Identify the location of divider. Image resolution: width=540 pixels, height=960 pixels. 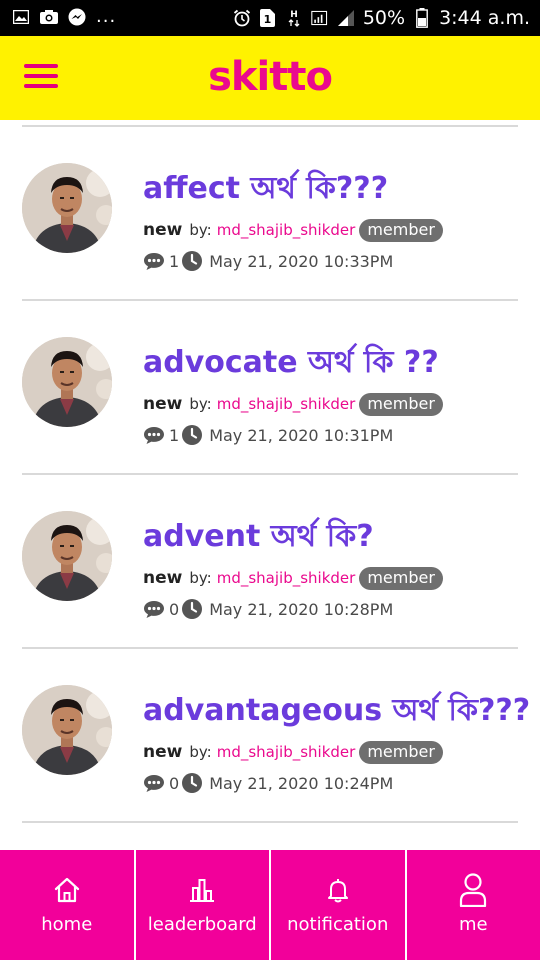
(270, 822).